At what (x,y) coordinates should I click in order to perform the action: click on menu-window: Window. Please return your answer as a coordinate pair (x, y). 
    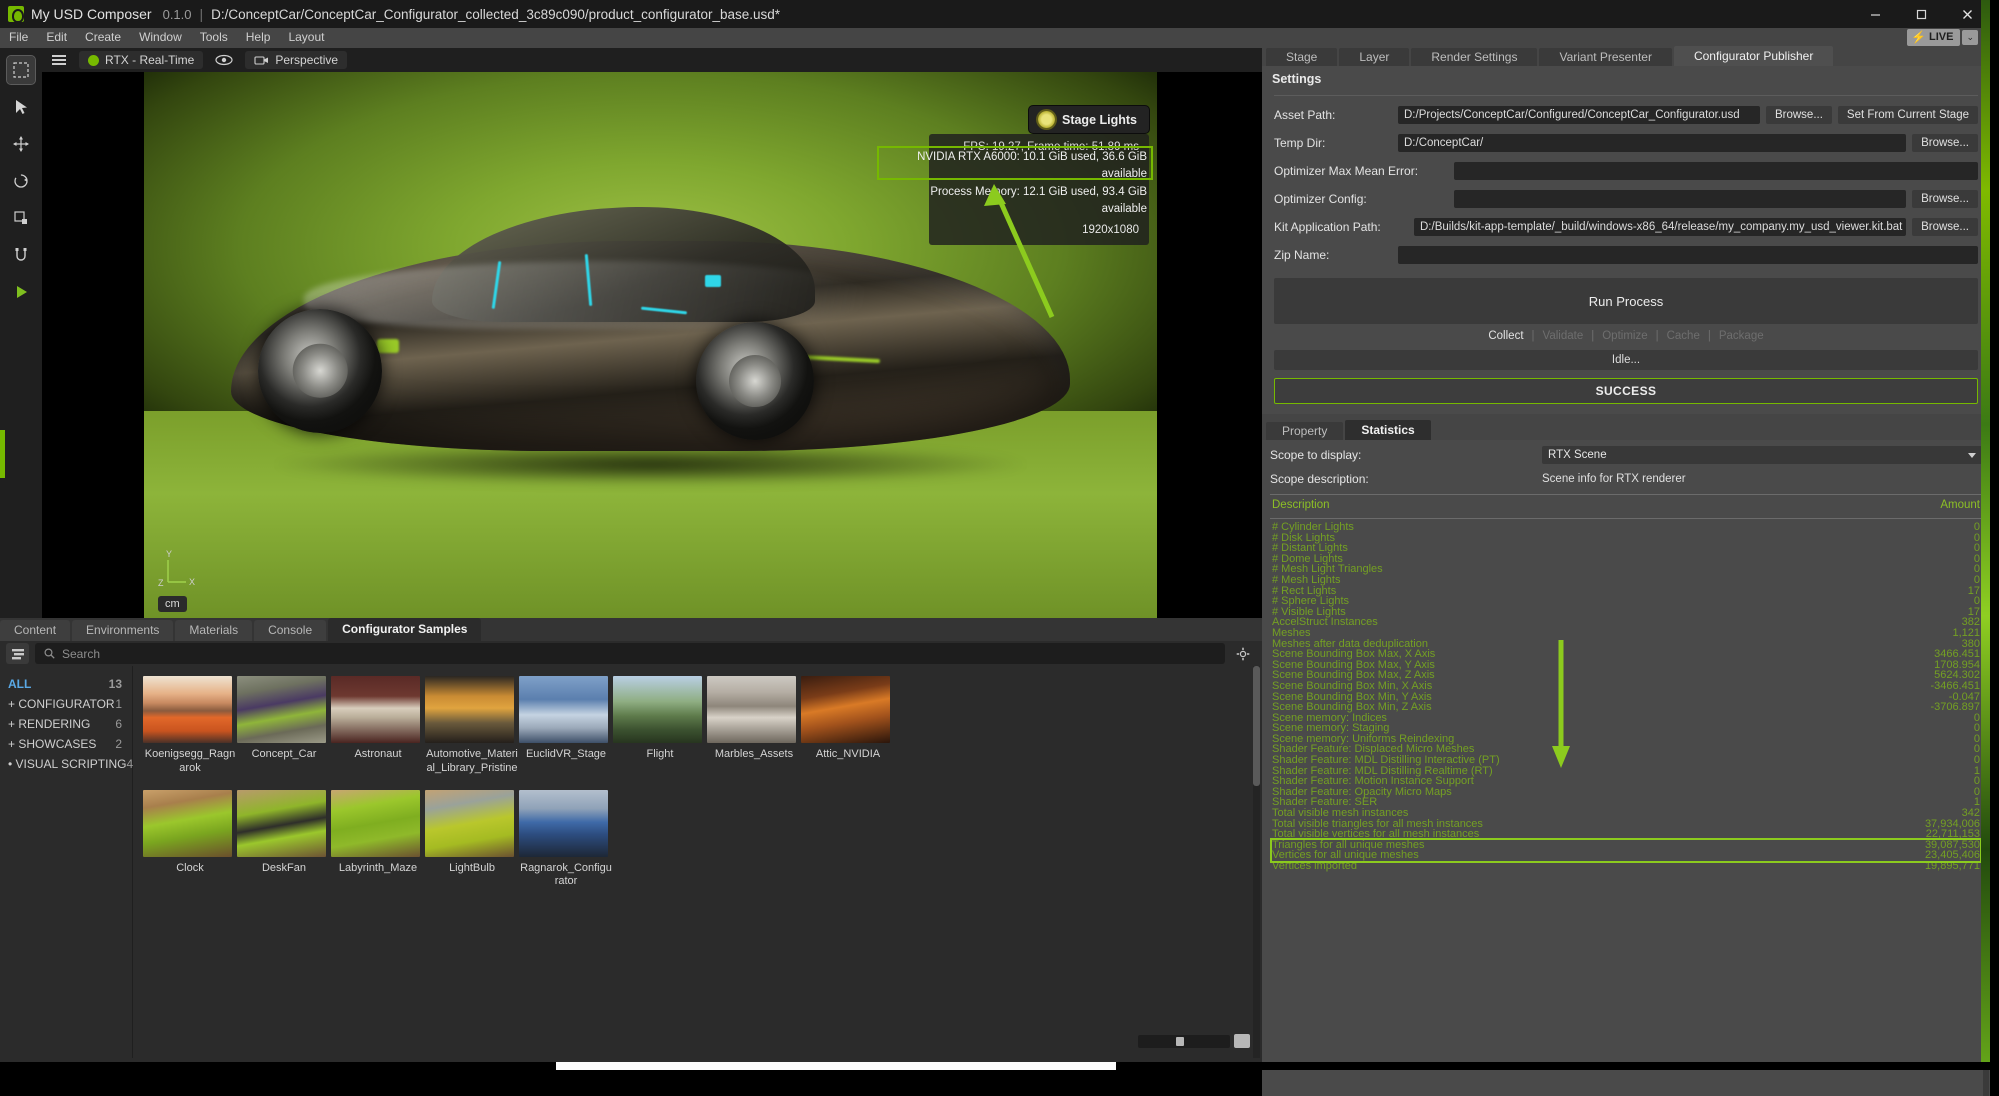
    Looking at the image, I should click on (160, 37).